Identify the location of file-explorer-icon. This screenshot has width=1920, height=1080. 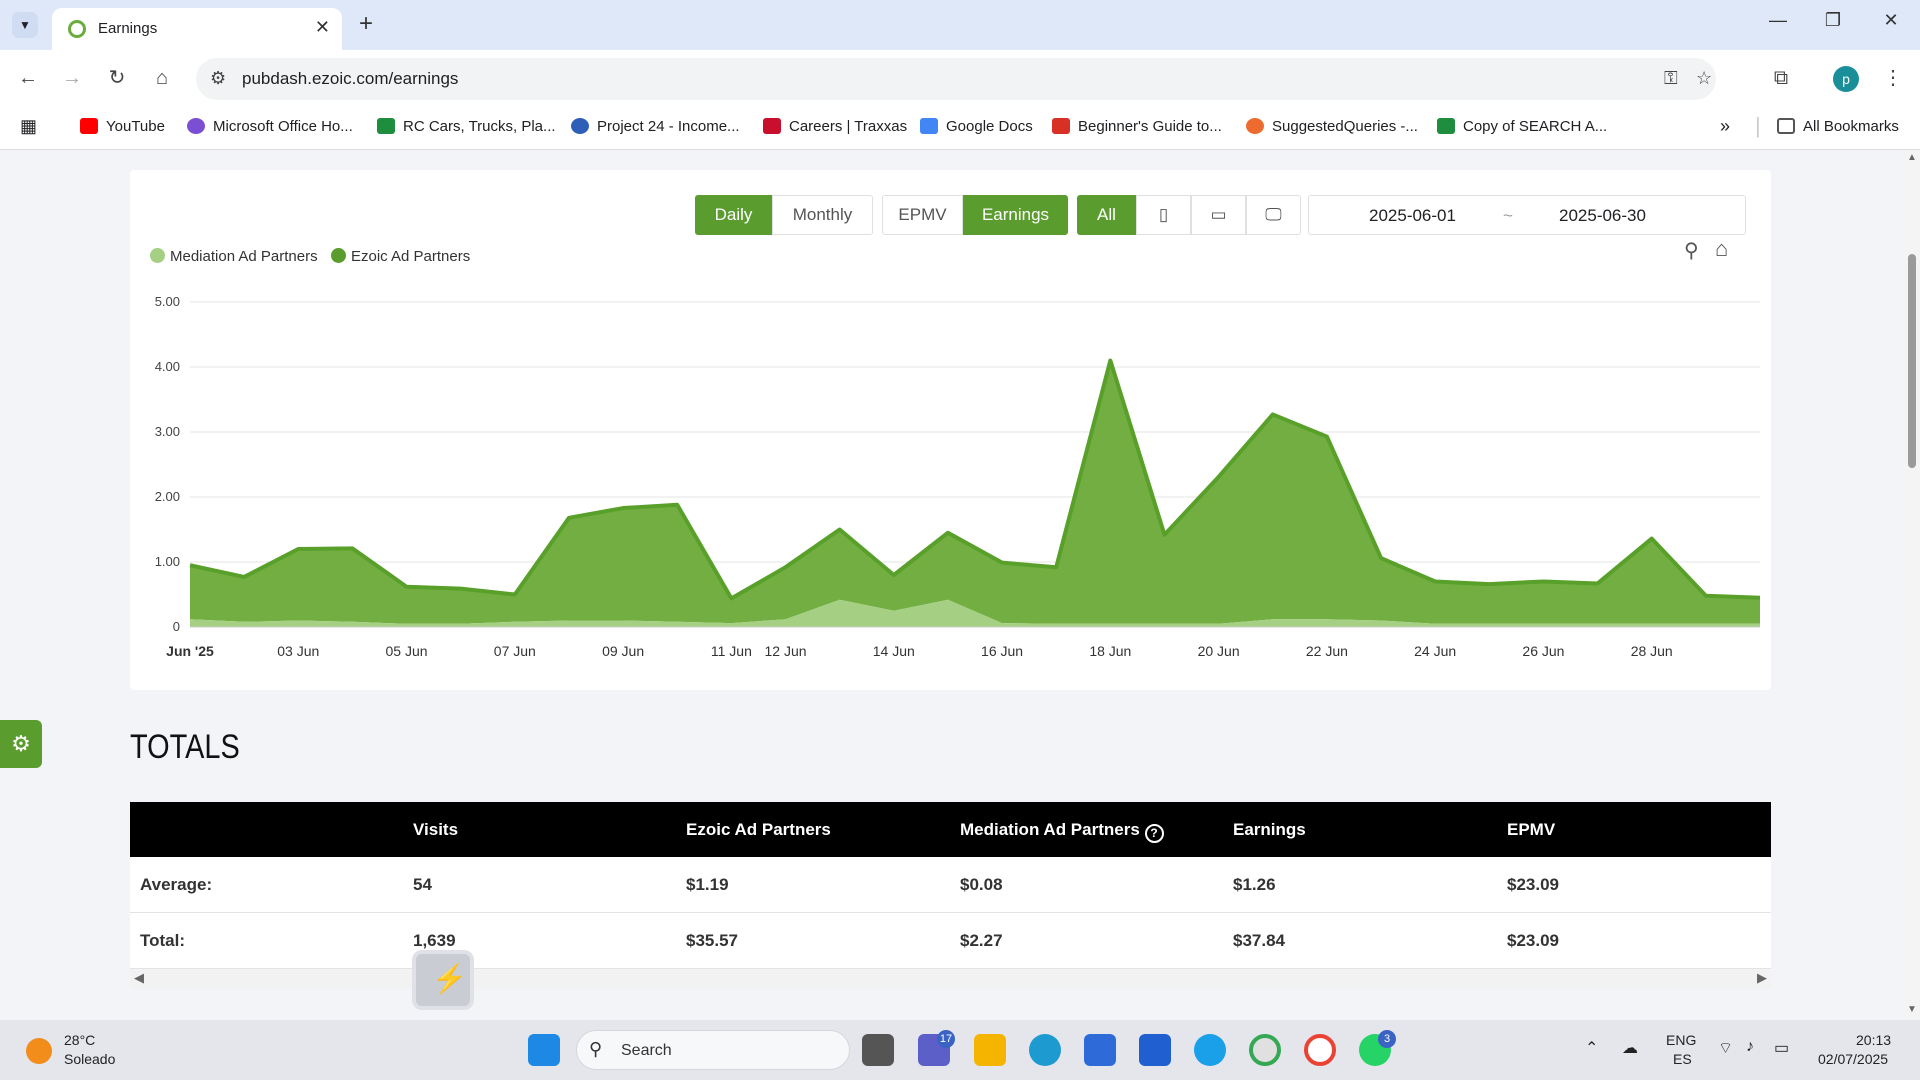
(990, 1050).